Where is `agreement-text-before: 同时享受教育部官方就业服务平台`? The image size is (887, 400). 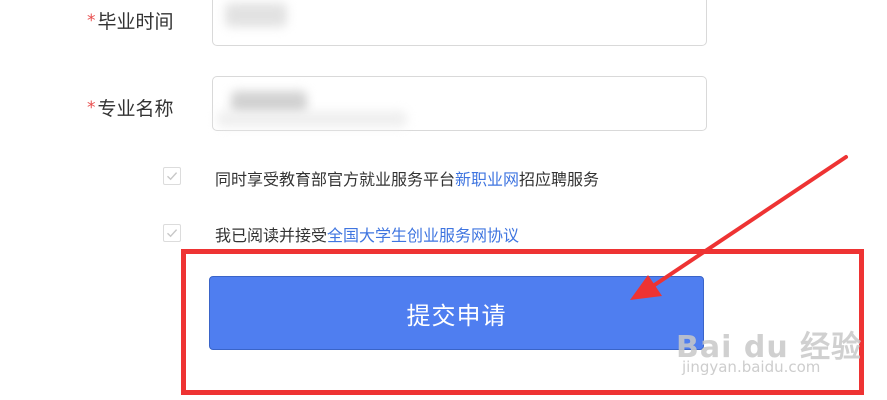
agreement-text-before: 同时享受教育部官方就业服务平台 is located at coordinates (335, 179).